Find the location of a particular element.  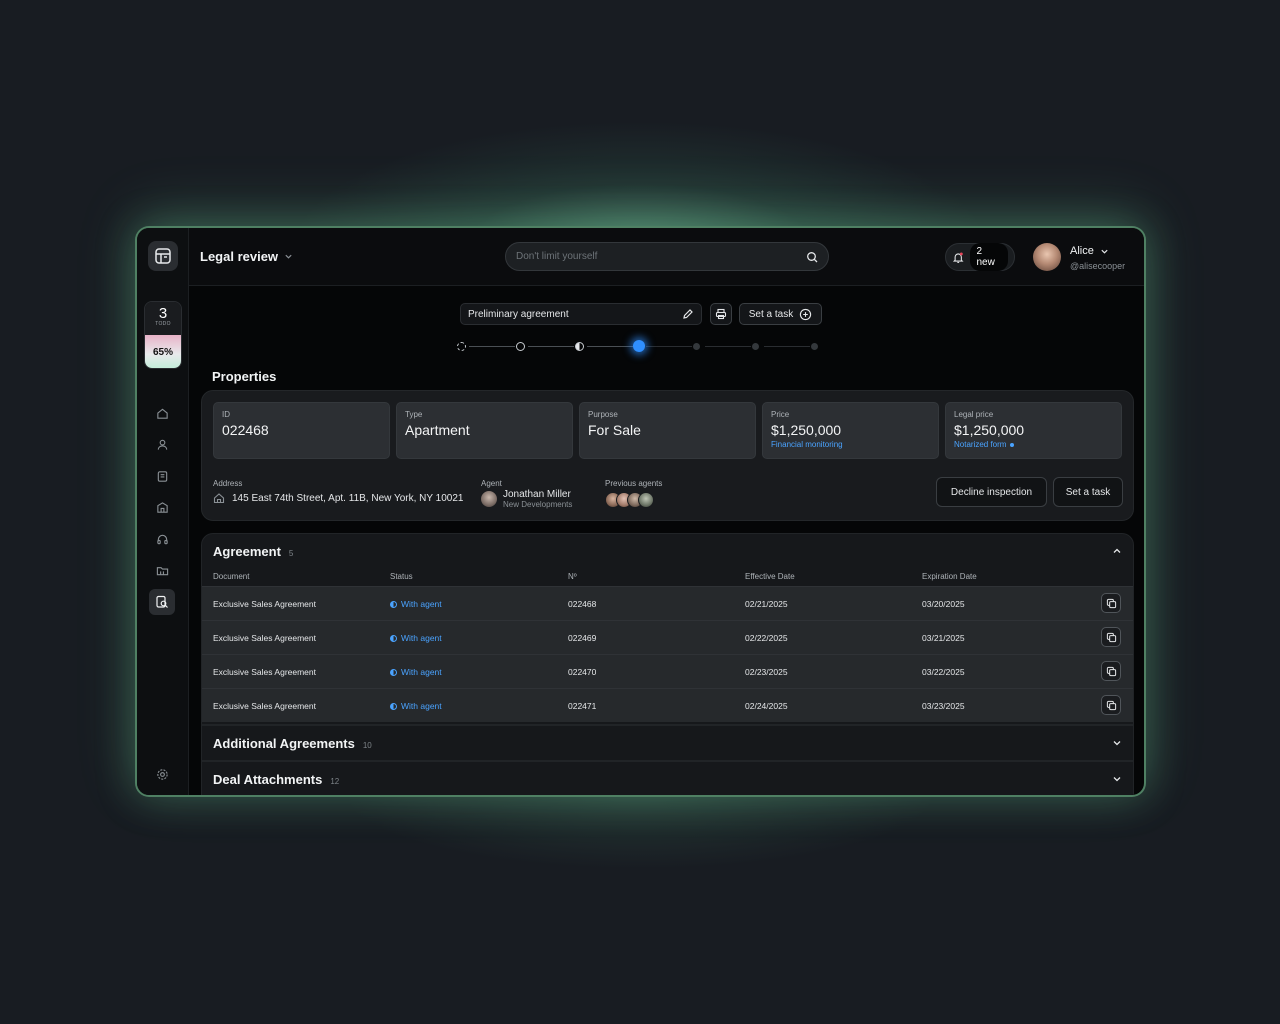

previous-agents-avatars is located at coordinates (629, 500).